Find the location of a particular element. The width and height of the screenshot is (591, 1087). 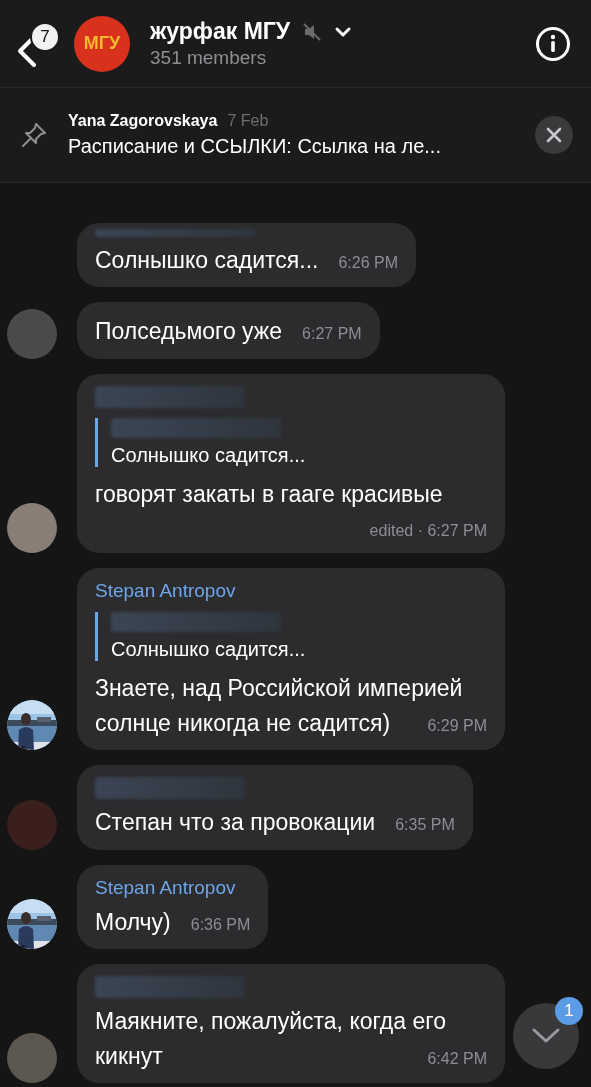

message-text: говорят закаты в гааге красивые edited · 6:27 PM is located at coordinates (291, 509).